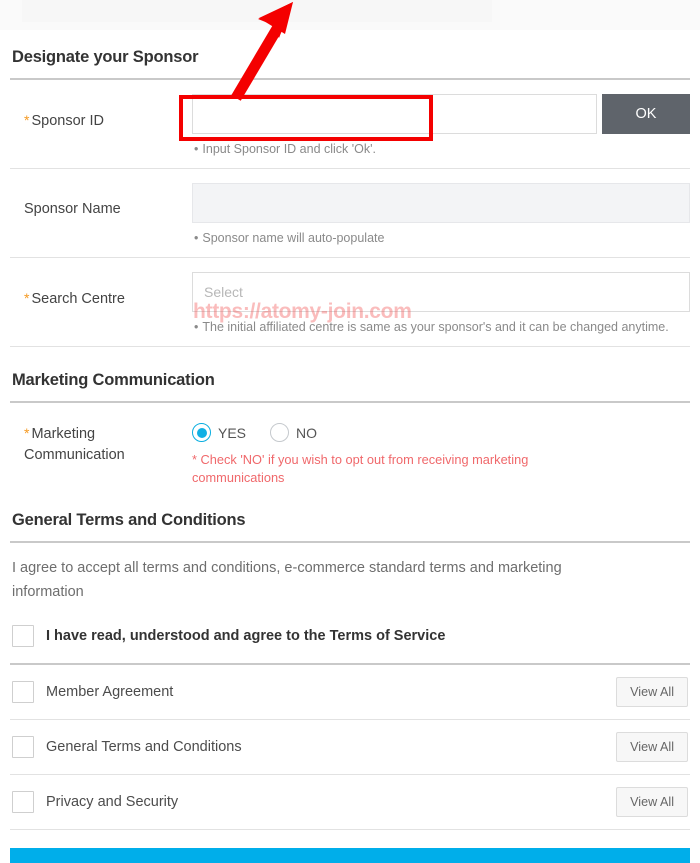 This screenshot has height=863, width=700. Describe the element at coordinates (144, 747) in the screenshot. I see `general-terms-label: General Terms and Conditions` at that location.